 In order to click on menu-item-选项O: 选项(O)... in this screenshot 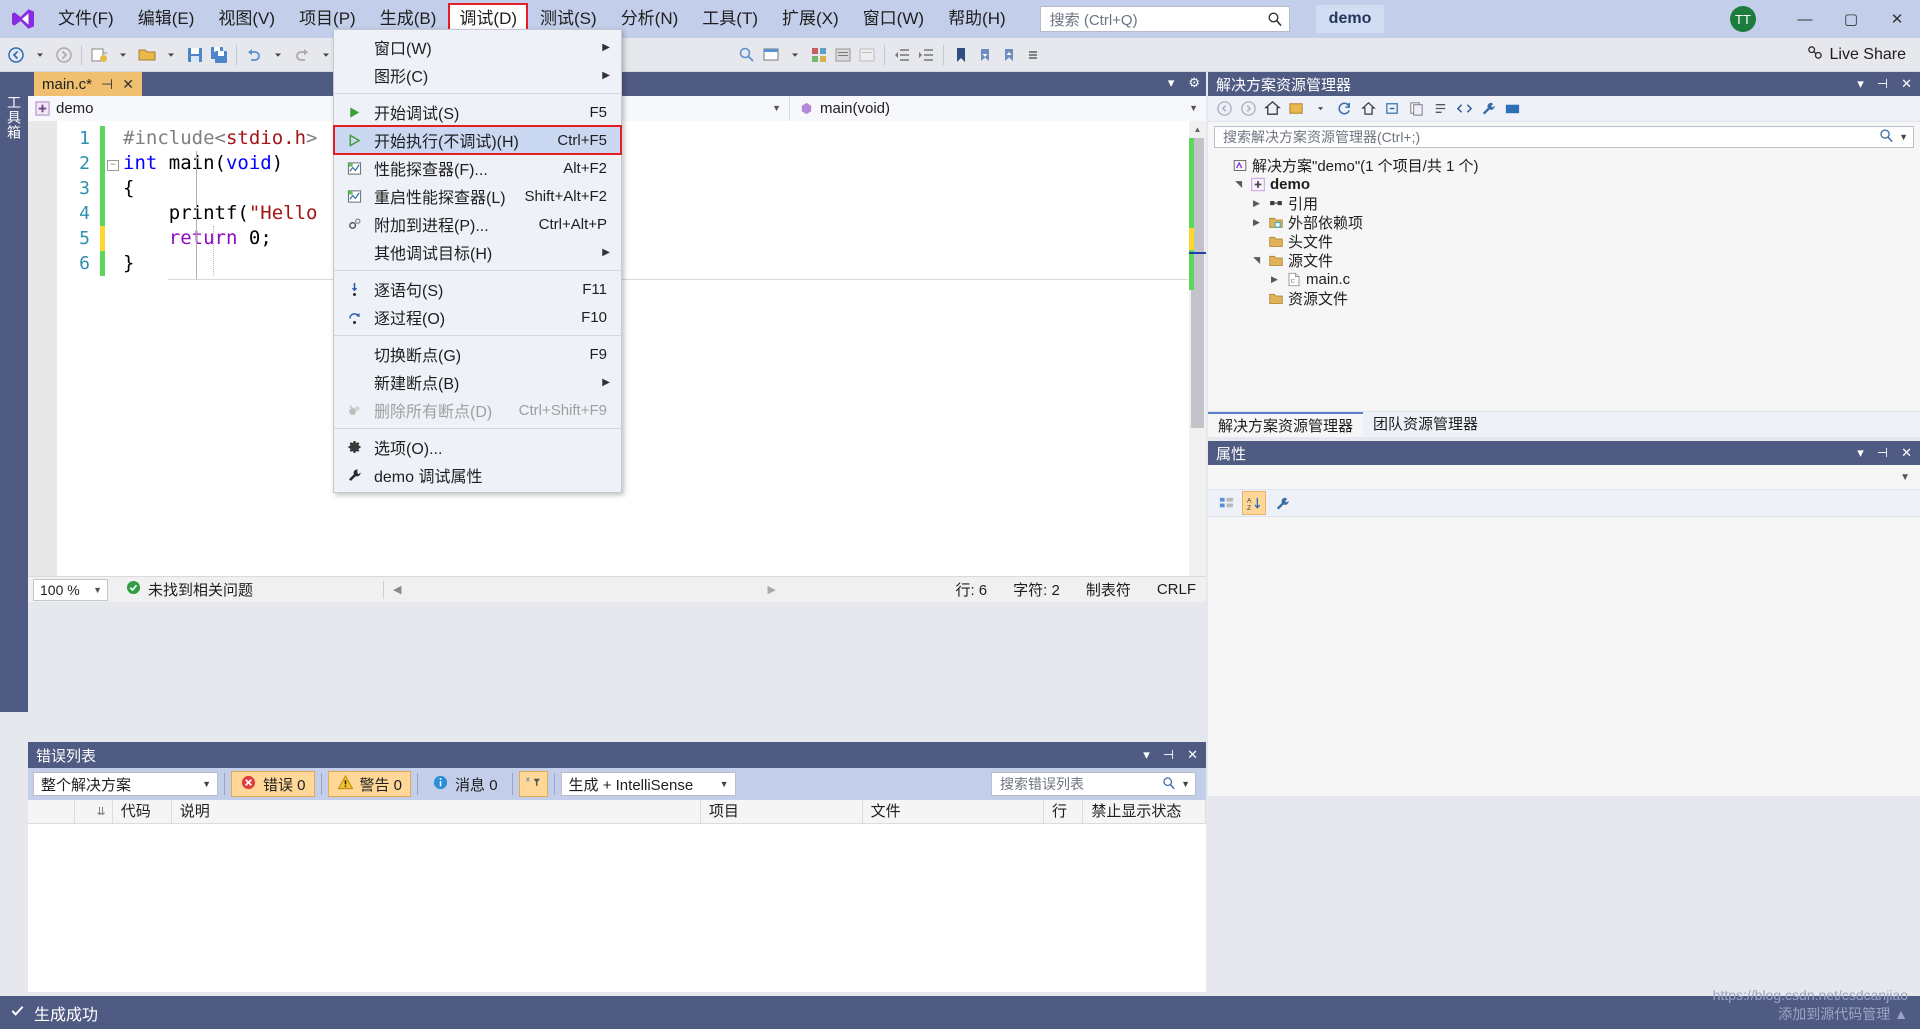, I will do `click(477, 447)`.